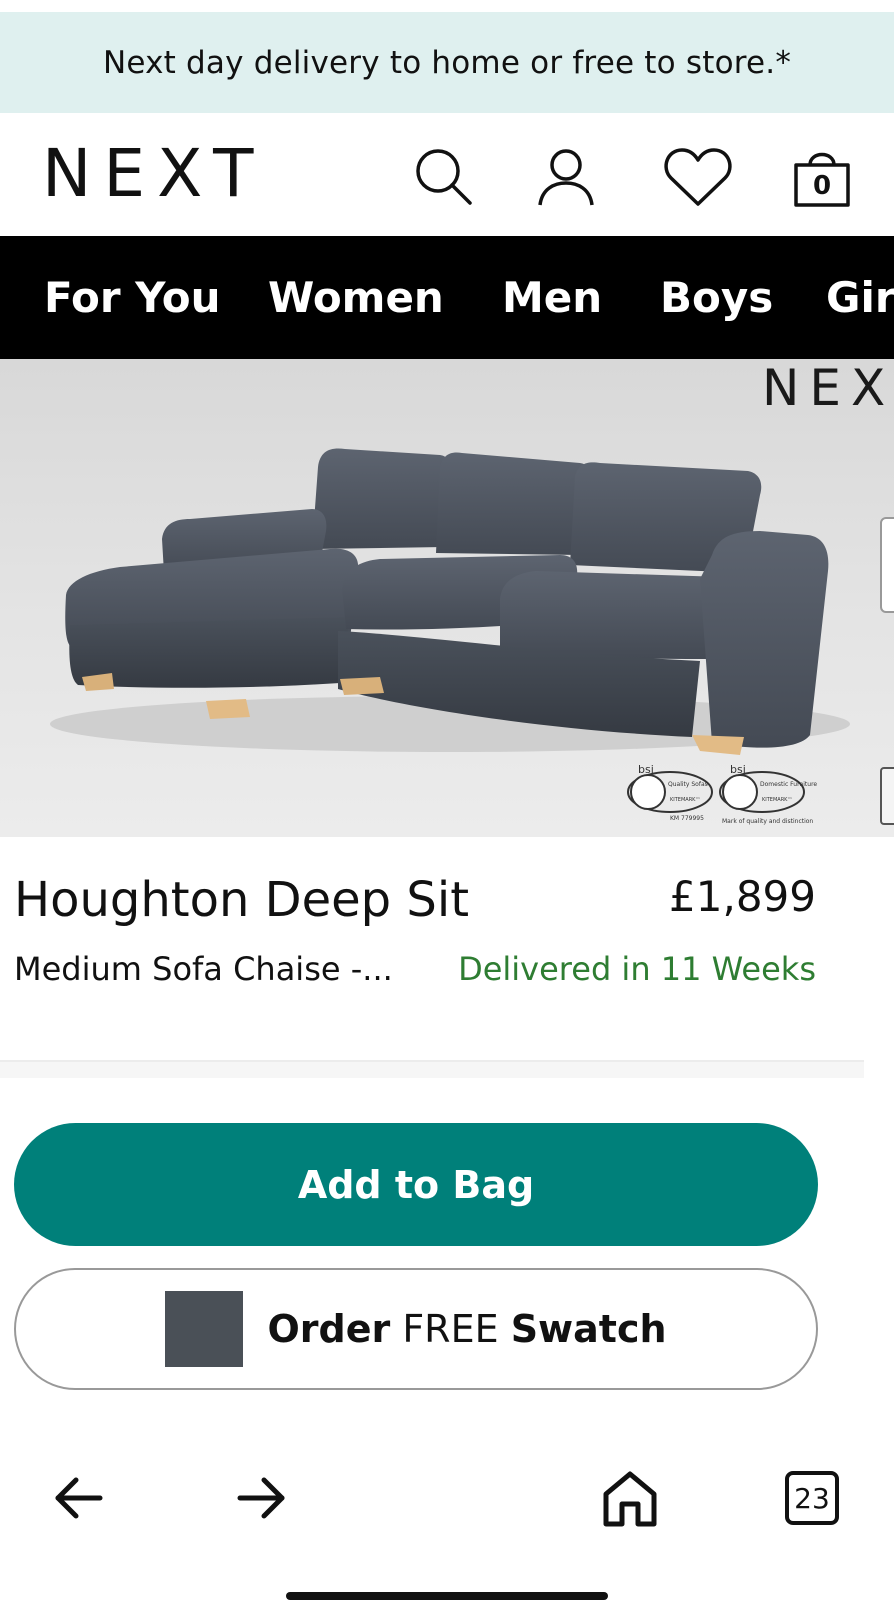  I want to click on order-swatch-button: Order FREE Swatch, so click(416, 1329).